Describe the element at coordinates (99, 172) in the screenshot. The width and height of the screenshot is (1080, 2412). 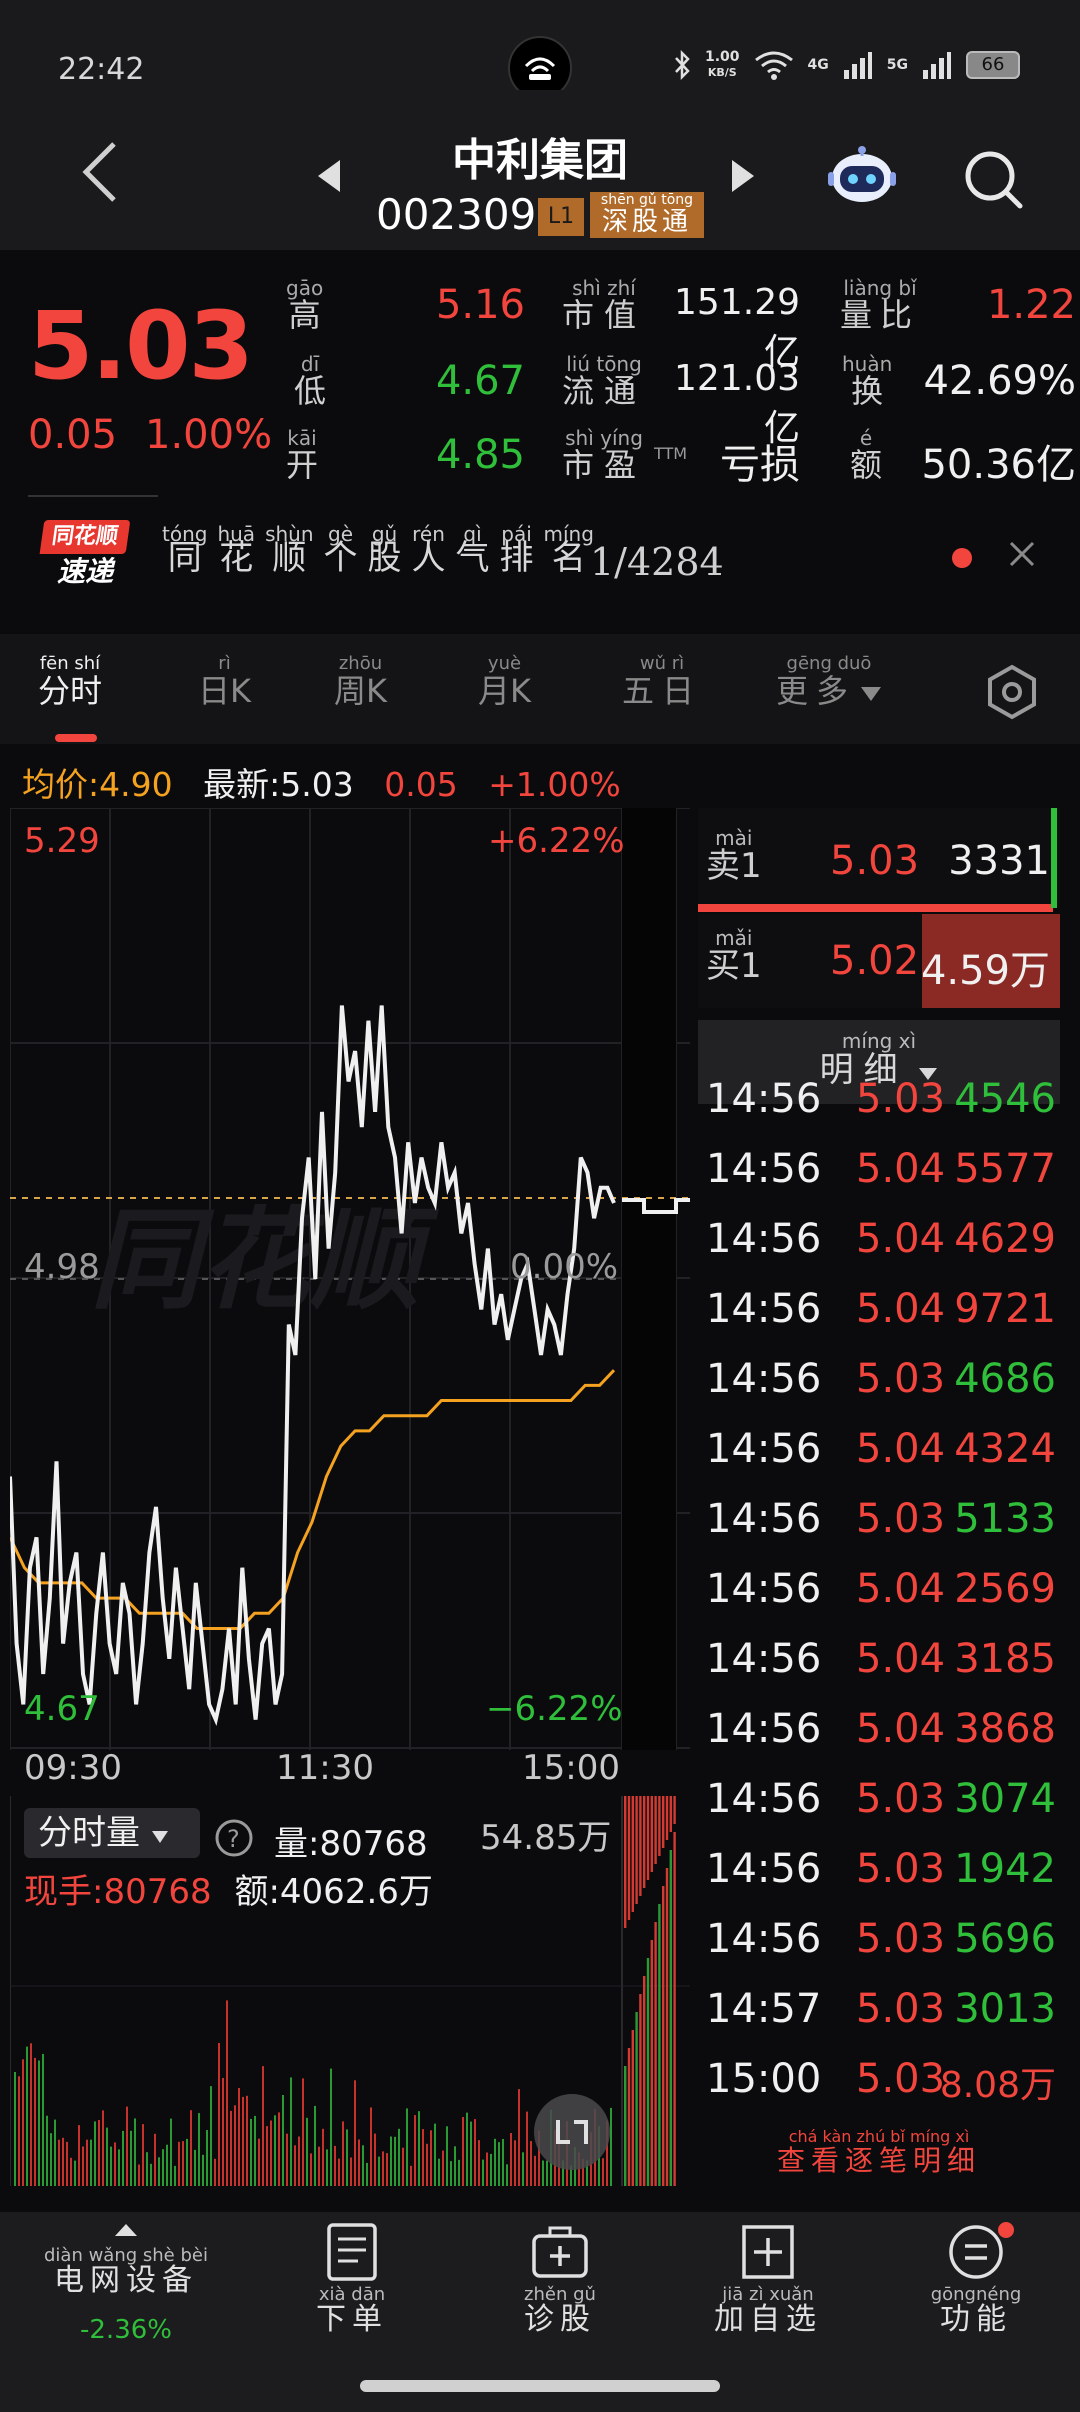
I see `chevron-left-icon` at that location.